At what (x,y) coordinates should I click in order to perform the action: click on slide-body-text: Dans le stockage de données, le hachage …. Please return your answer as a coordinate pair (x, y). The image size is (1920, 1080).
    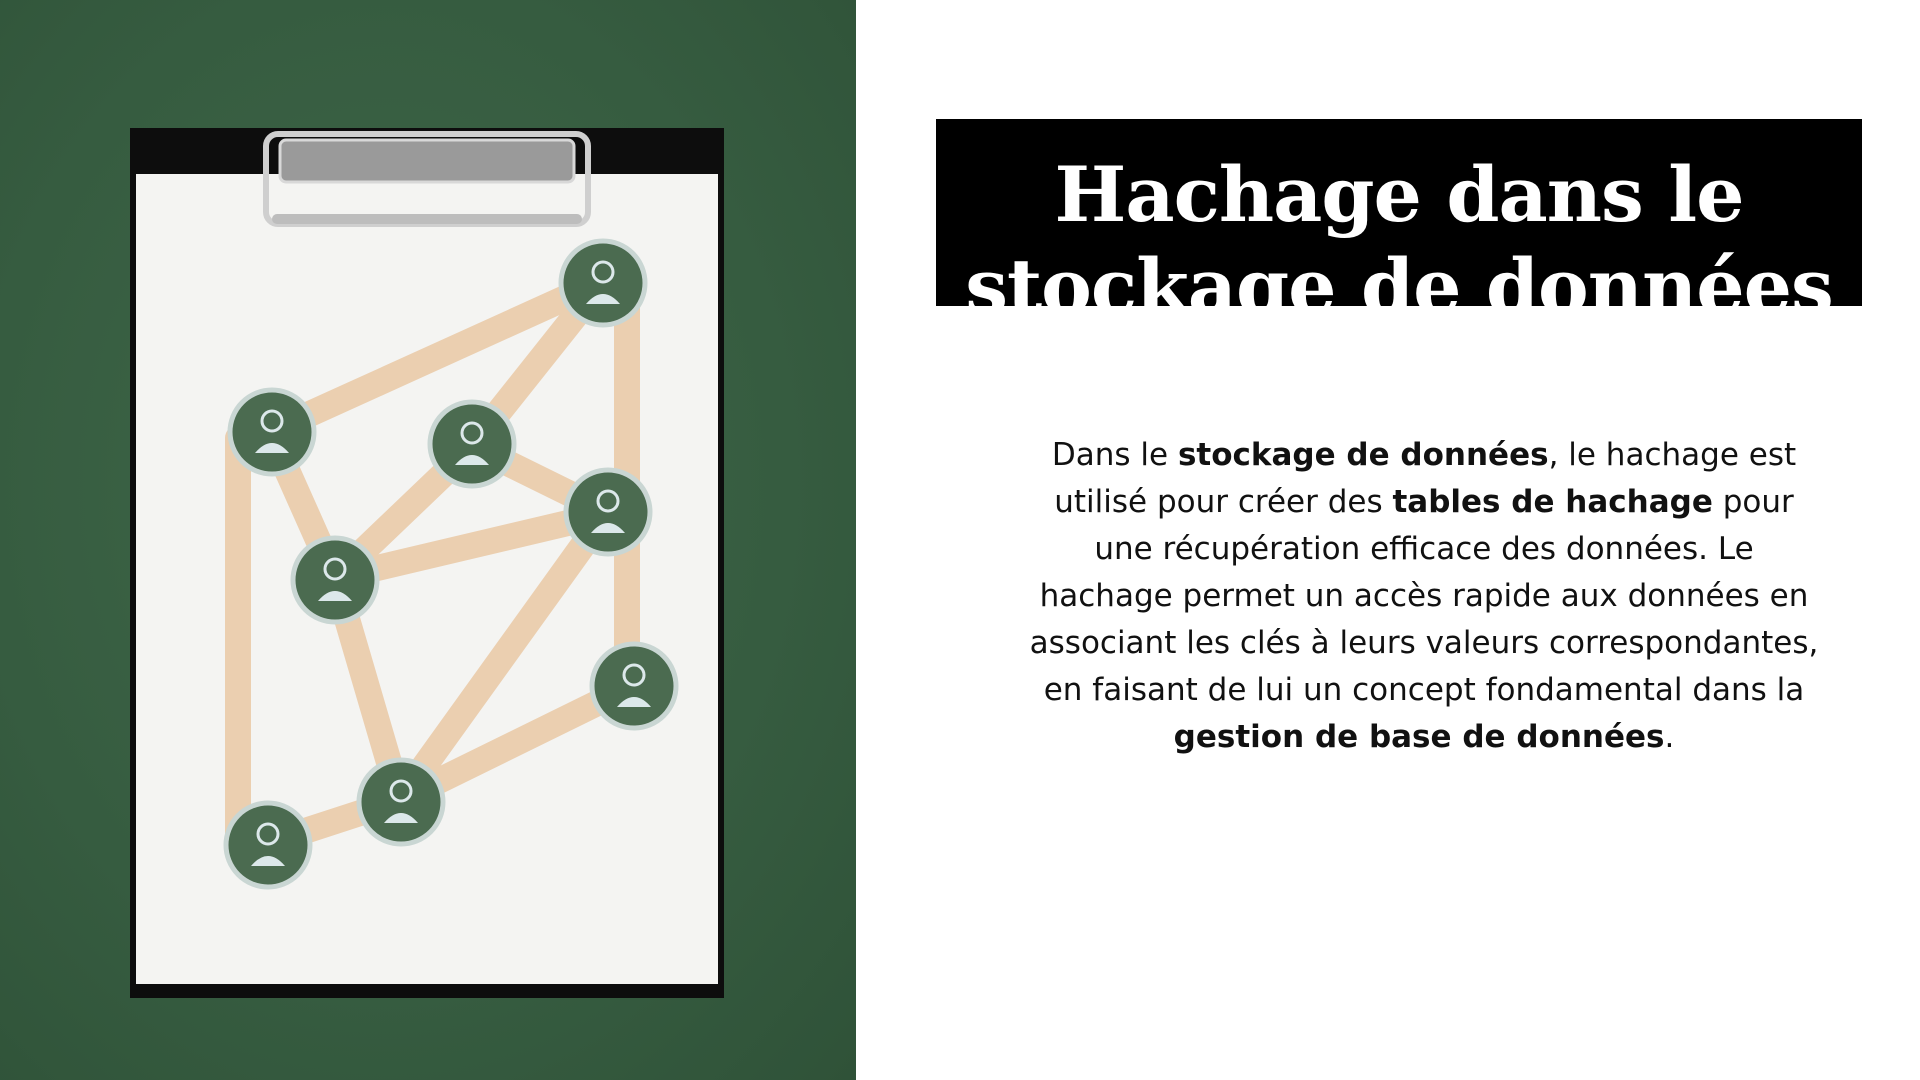
    Looking at the image, I should click on (1424, 596).